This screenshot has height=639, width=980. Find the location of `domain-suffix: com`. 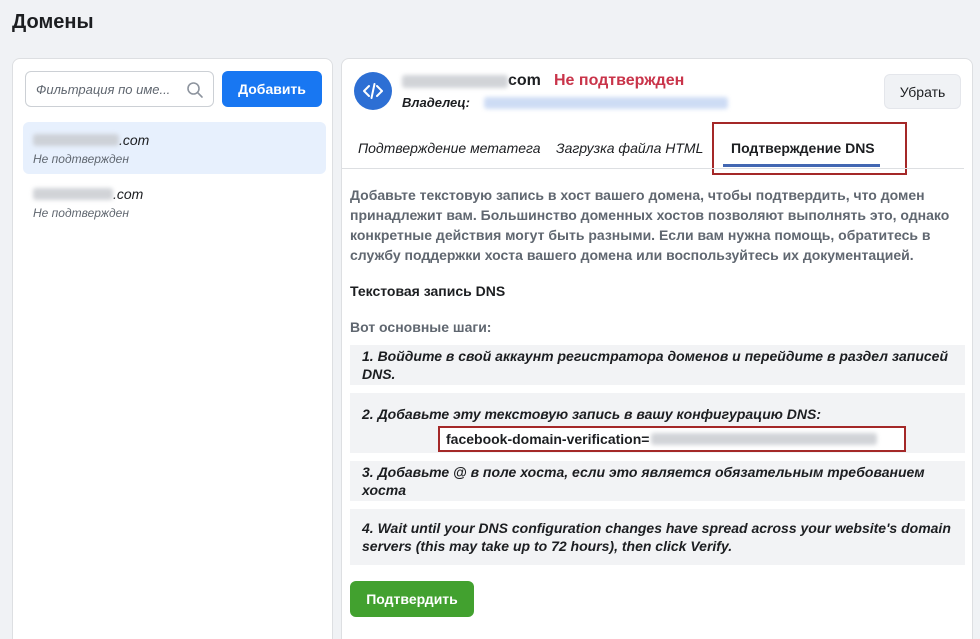

domain-suffix: com is located at coordinates (524, 80).